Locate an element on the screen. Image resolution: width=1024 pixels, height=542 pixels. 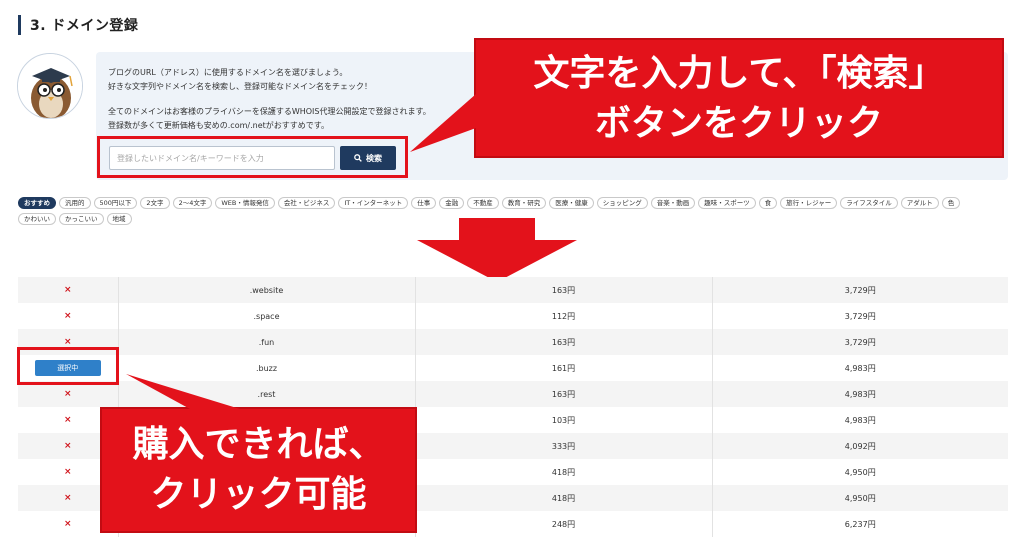
category-tag: 趣味・スポーツ is located at coordinates (727, 203).